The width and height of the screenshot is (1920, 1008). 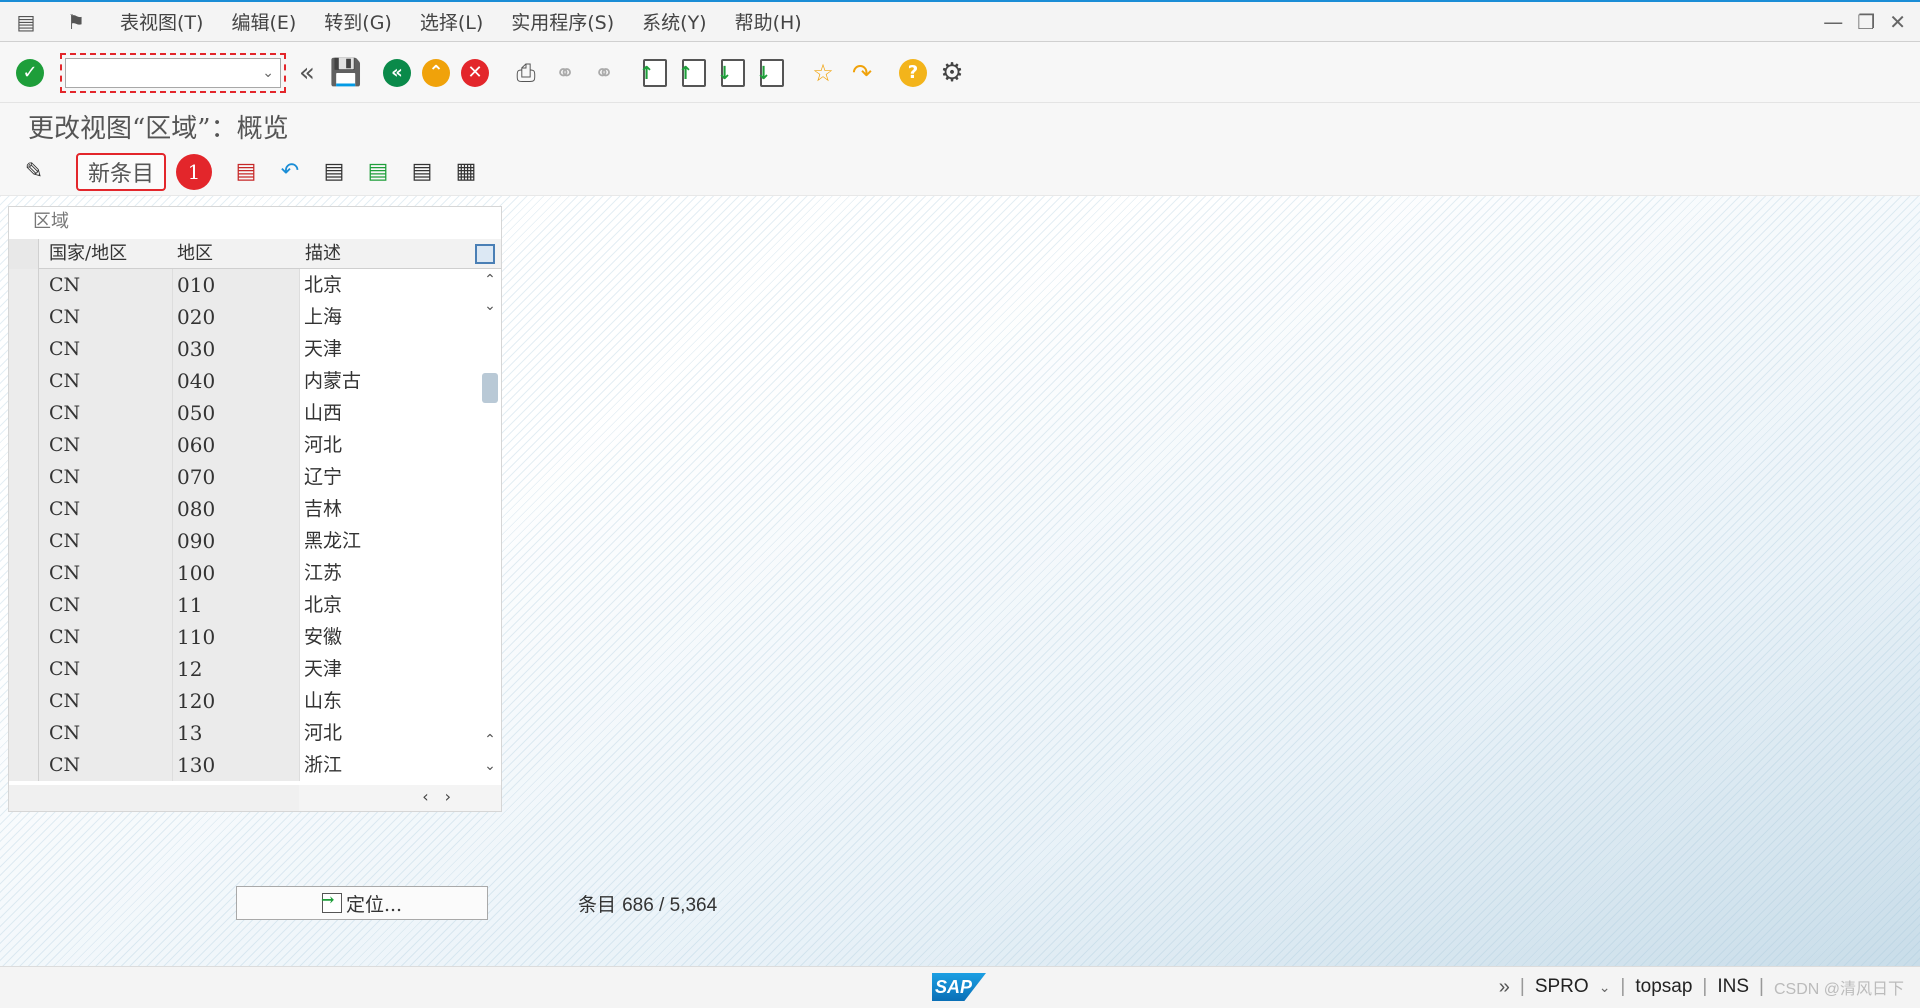 What do you see at coordinates (255, 285) in the screenshot?
I see `table-row: CN 010 北京` at bounding box center [255, 285].